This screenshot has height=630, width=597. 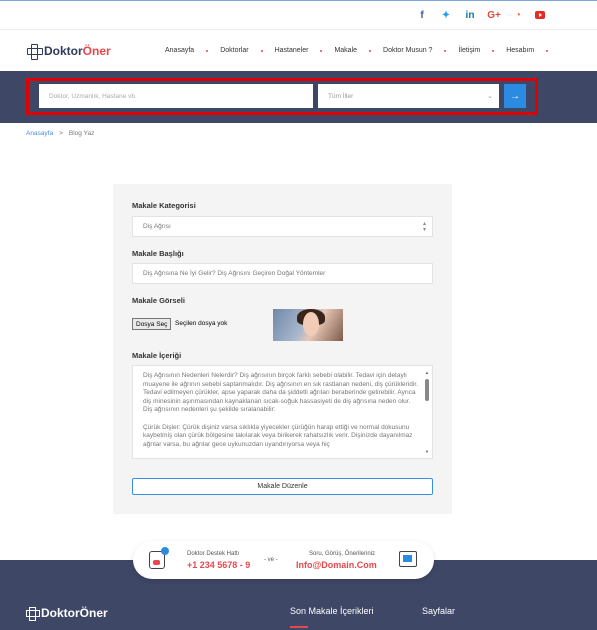 What do you see at coordinates (482, 50) in the screenshot?
I see `menu-item-iletisim: İletişim` at bounding box center [482, 50].